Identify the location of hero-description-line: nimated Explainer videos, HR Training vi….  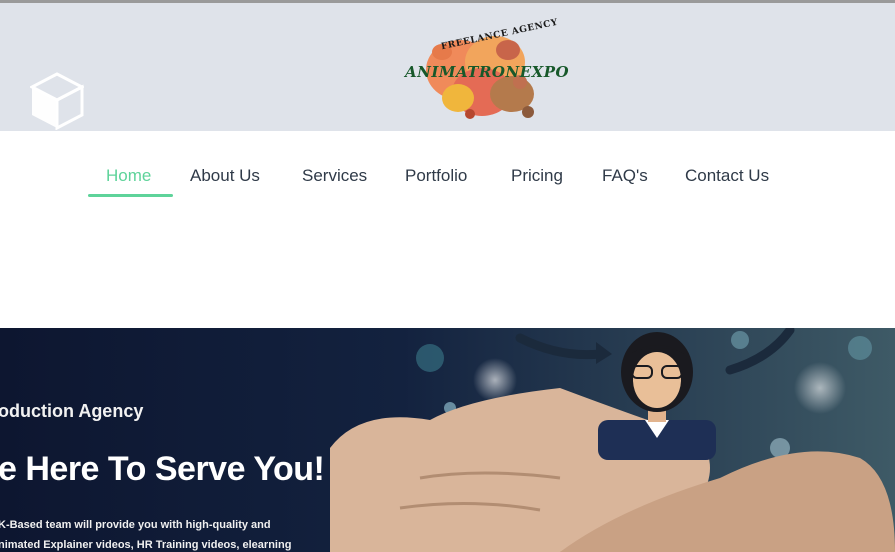
(146, 545).